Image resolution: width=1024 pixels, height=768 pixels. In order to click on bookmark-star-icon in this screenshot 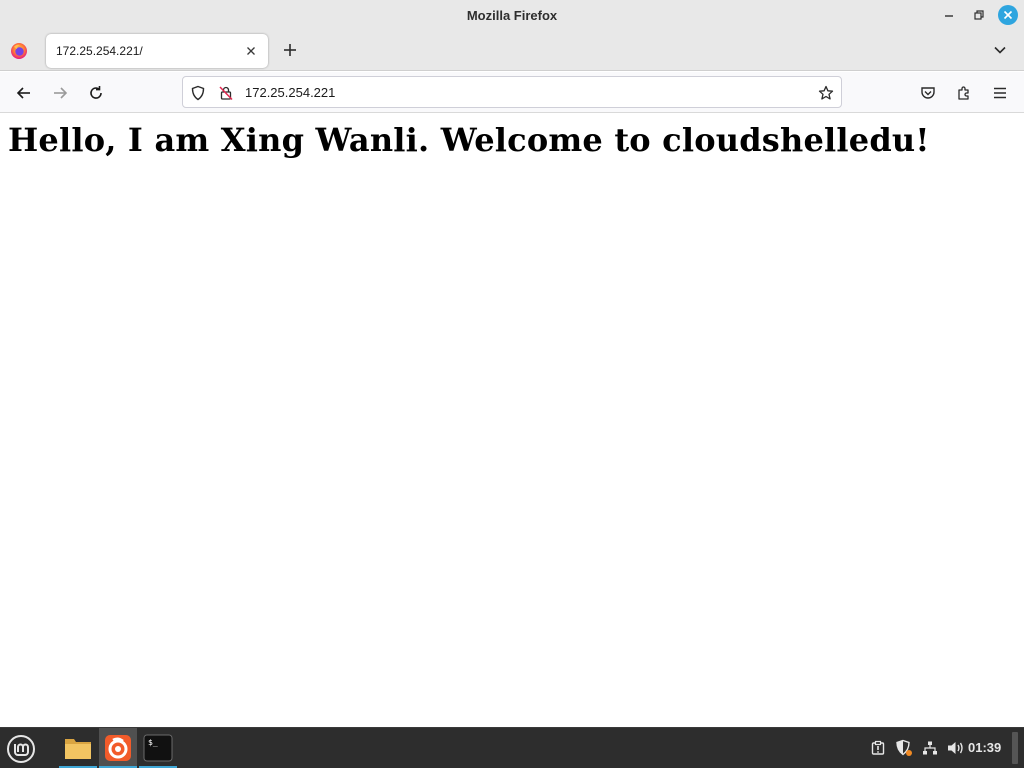, I will do `click(826, 92)`.